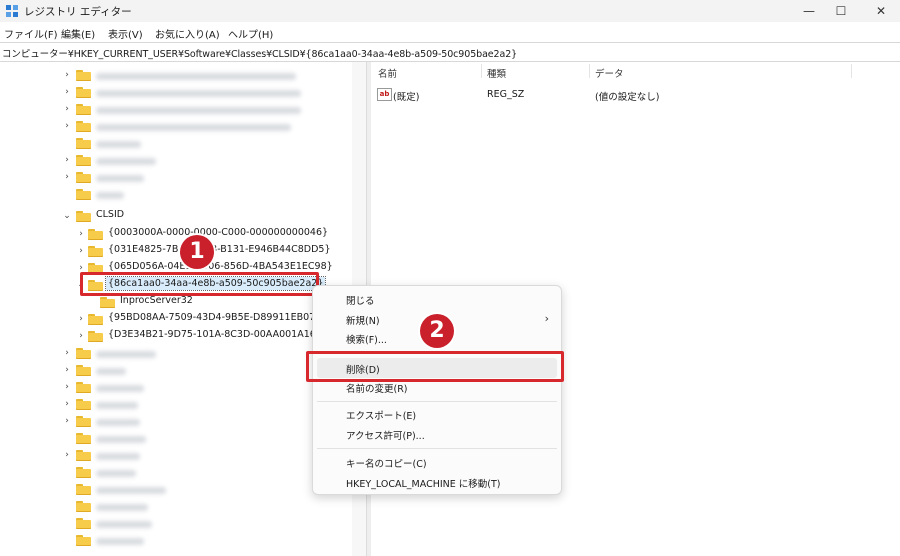 This screenshot has height=556, width=900. What do you see at coordinates (170, 252) in the screenshot?
I see `tree-row-clsid-child: › {031E4825-7B94-4dc3-B131-E946B44C8DD5}` at bounding box center [170, 252].